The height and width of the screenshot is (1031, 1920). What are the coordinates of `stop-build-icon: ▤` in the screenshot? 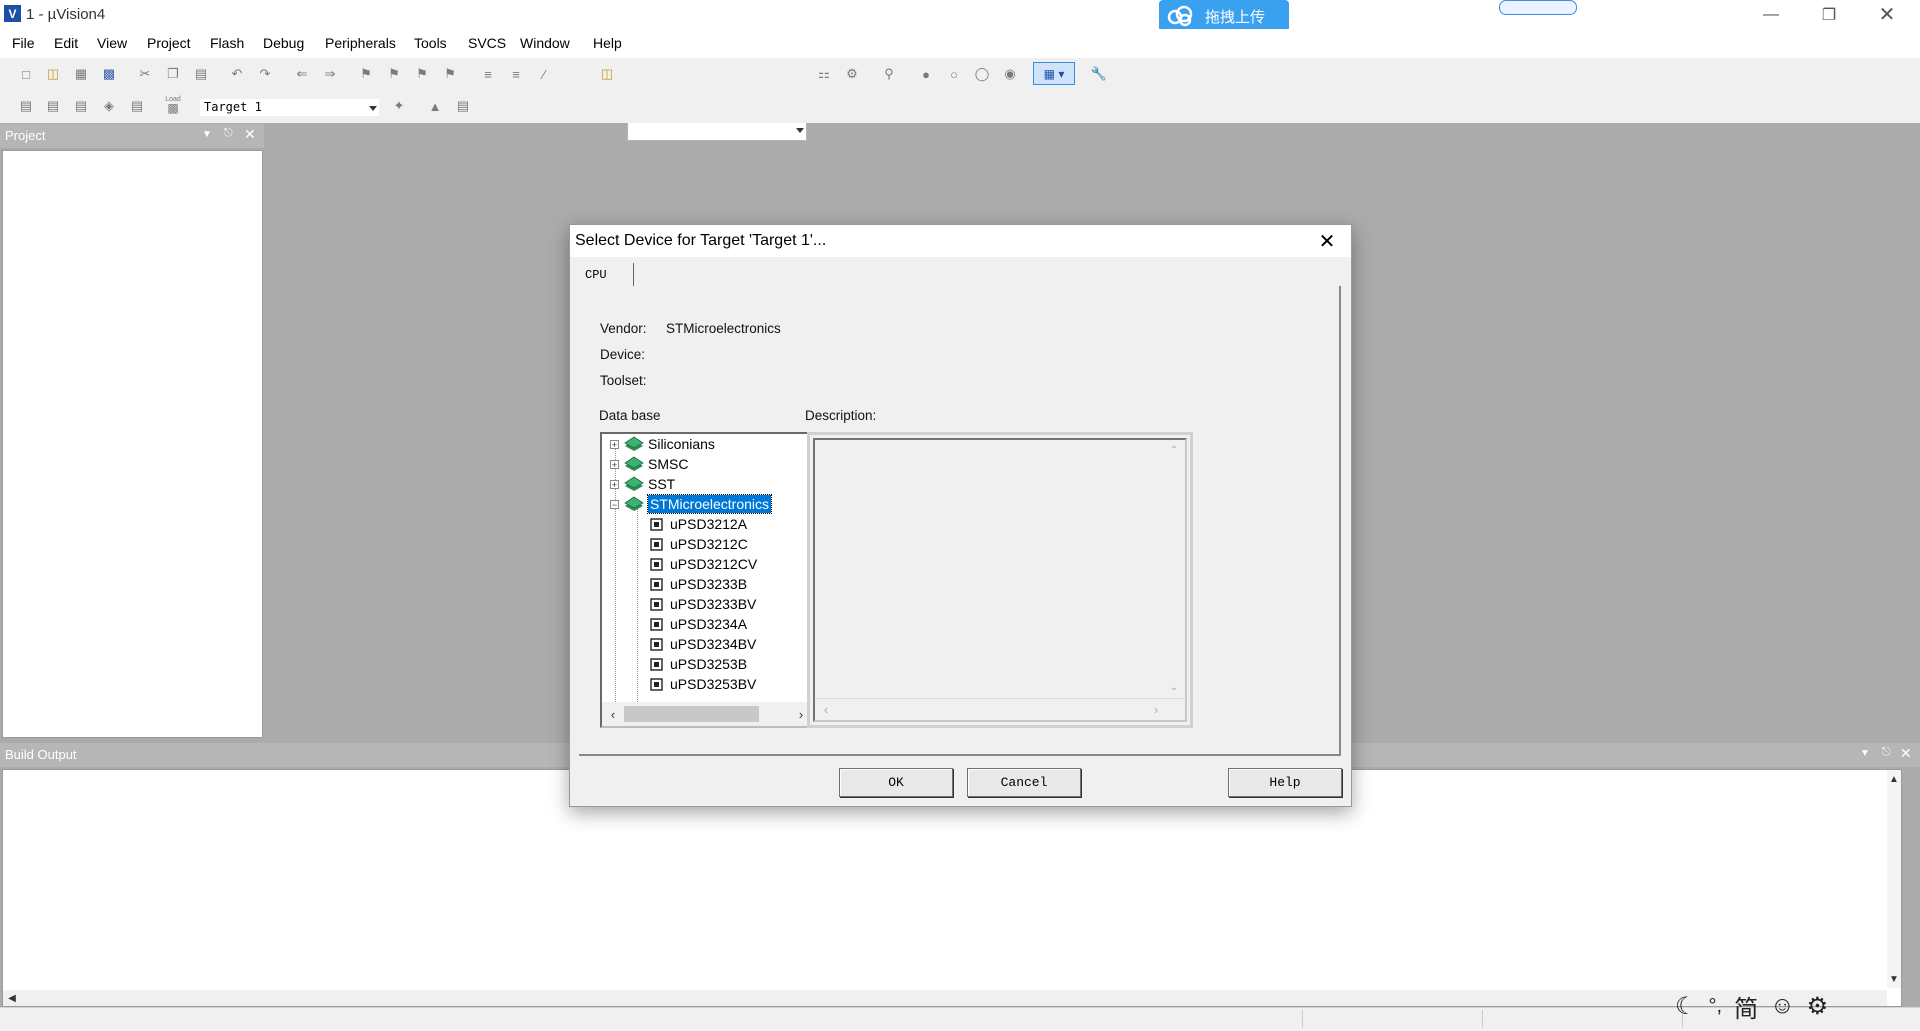 It's located at (137, 106).